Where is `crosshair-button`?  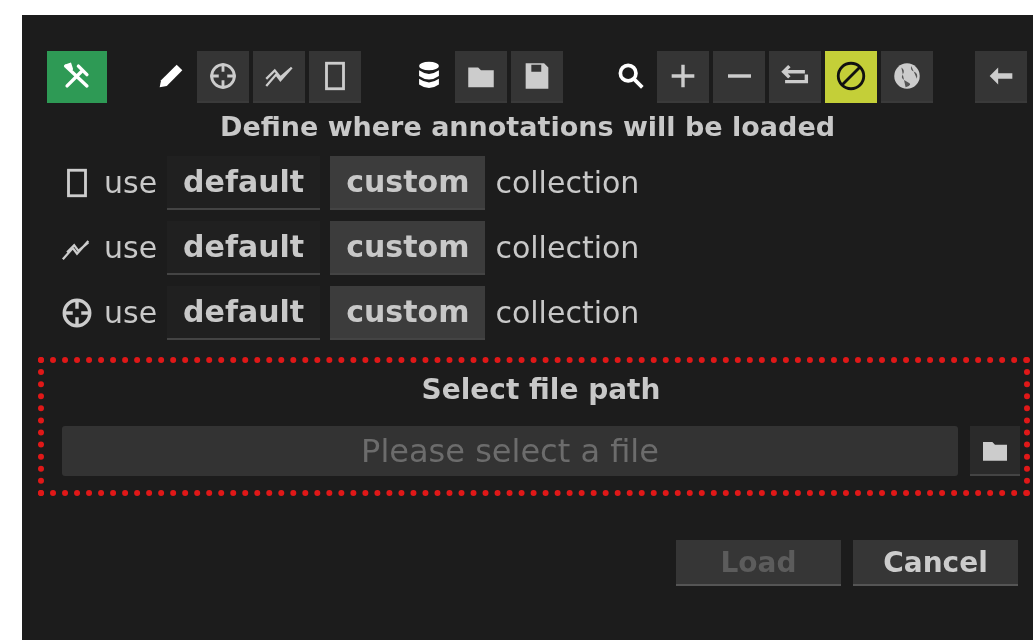
crosshair-button is located at coordinates (223, 77).